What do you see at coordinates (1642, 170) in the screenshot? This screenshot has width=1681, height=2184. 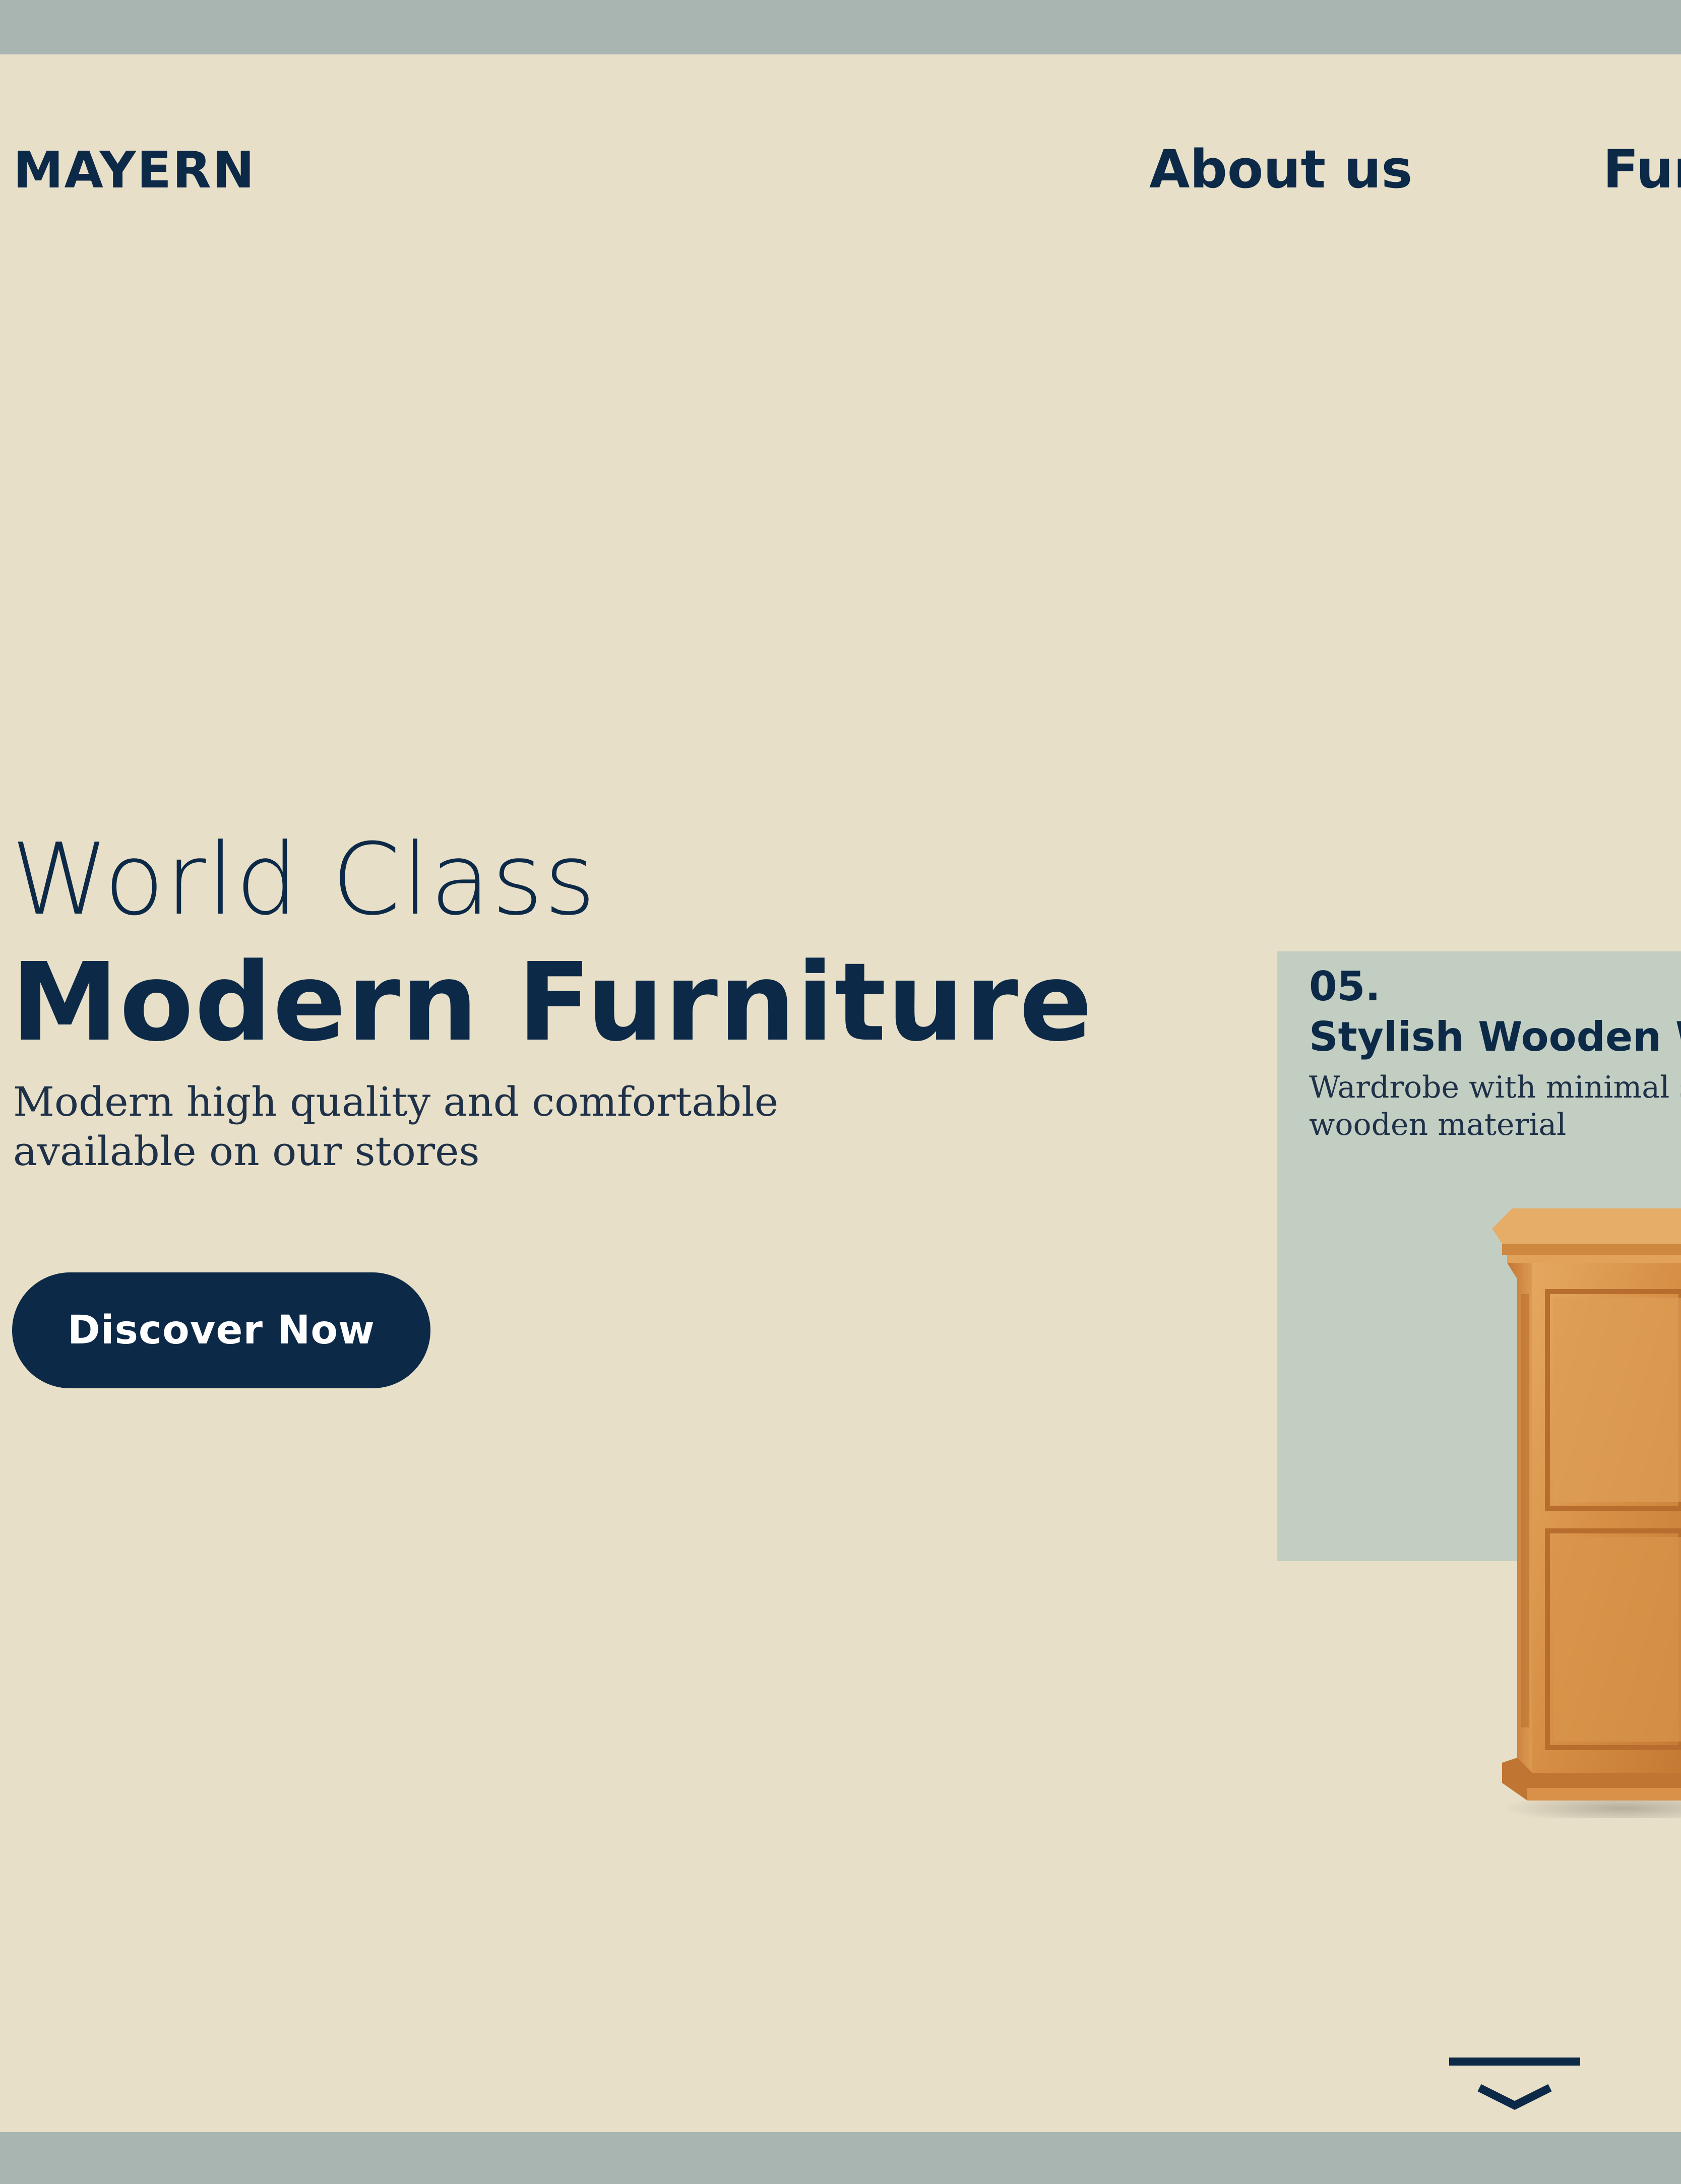 I see `nav-item-furniture: Fur` at bounding box center [1642, 170].